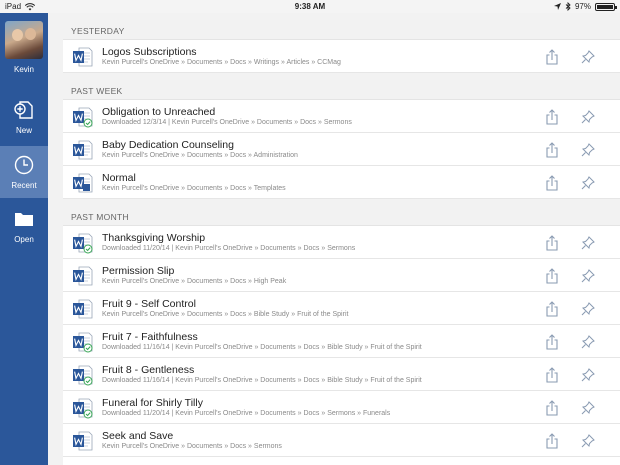 This screenshot has width=620, height=465. Describe the element at coordinates (341, 86) in the screenshot. I see `section-header: PAST WEEK` at that location.